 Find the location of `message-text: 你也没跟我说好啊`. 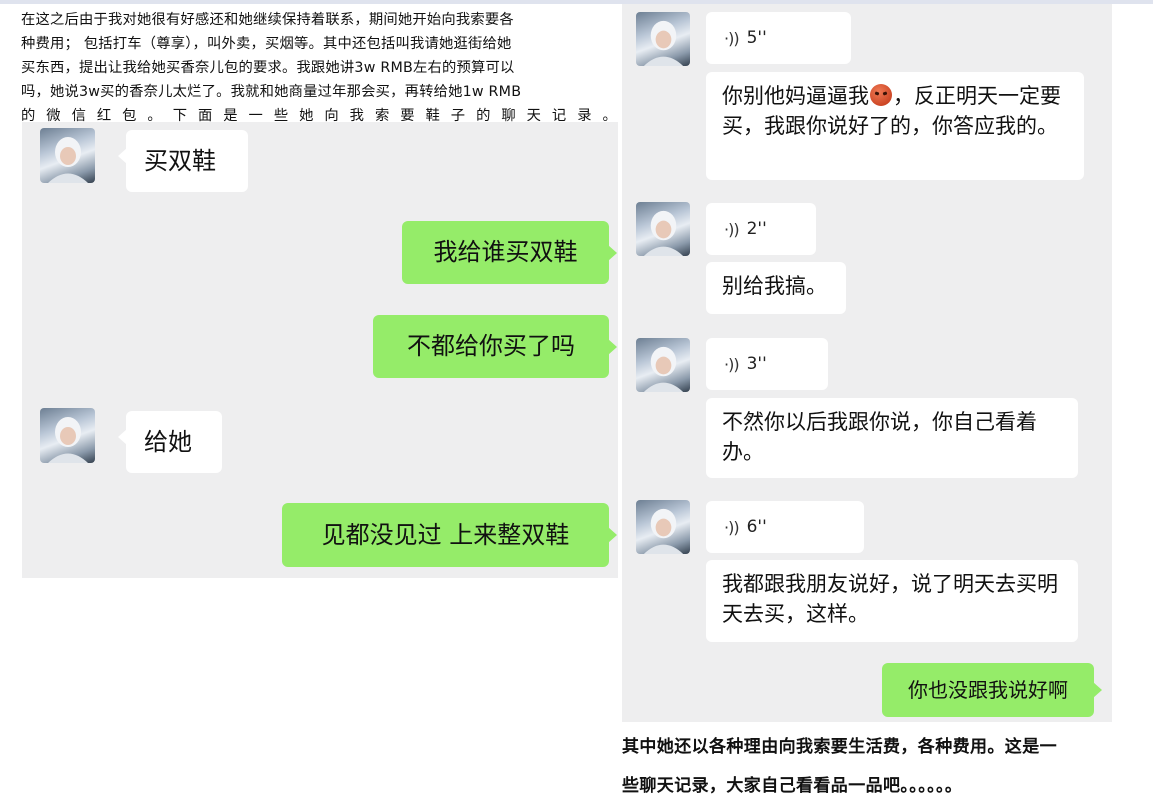

message-text: 你也没跟我说好啊 is located at coordinates (988, 689).